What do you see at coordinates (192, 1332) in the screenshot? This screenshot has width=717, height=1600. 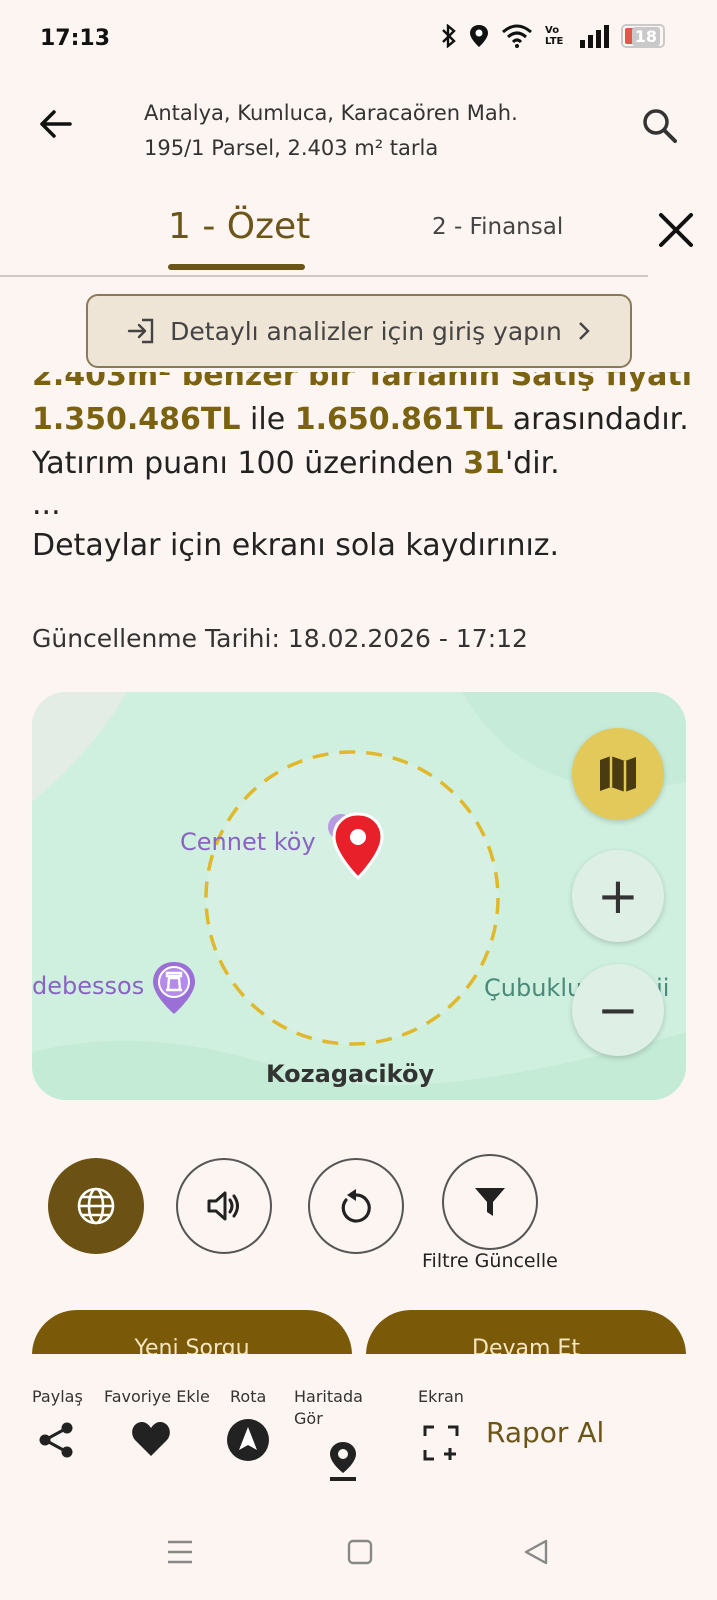 I see `new-query-button: Yeni Sorgu` at bounding box center [192, 1332].